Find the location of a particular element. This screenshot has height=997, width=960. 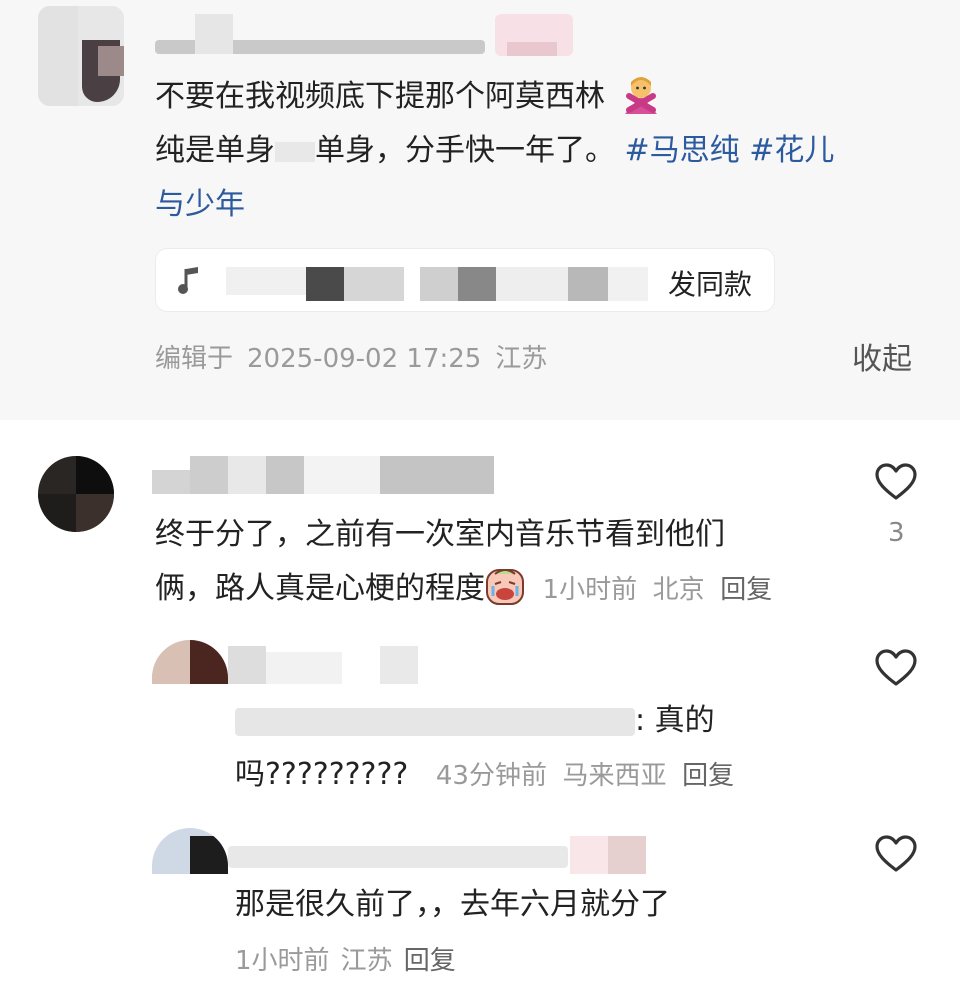

crying-emoji-icon is located at coordinates (505, 586).